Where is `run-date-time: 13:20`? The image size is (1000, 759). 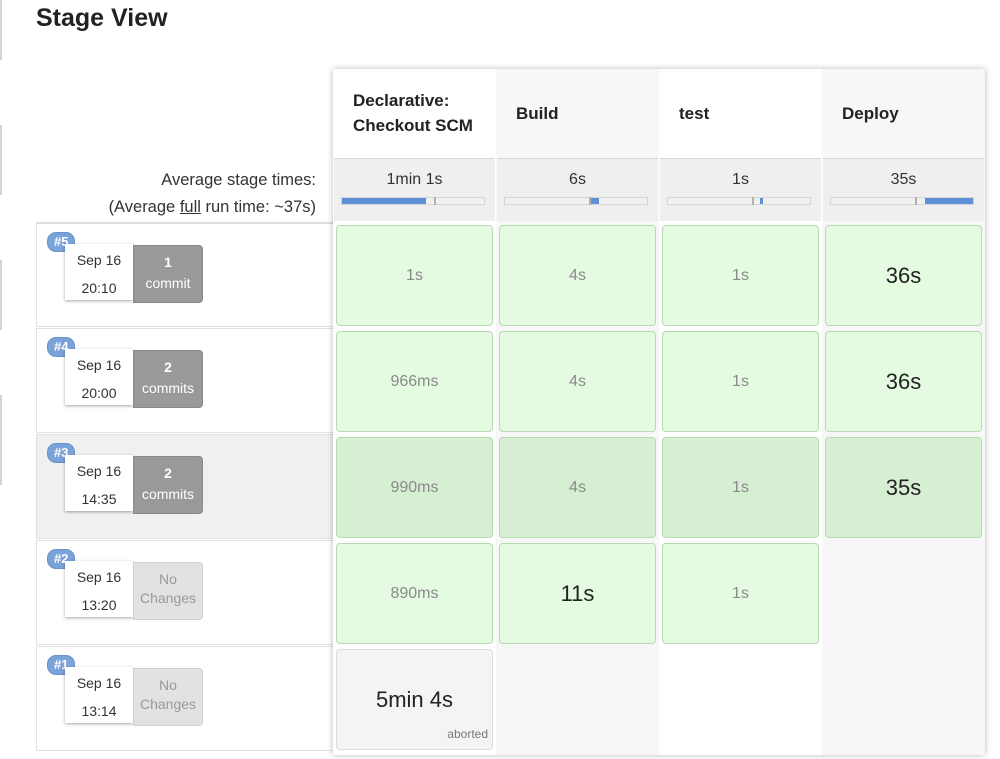
run-date-time: 13:20 is located at coordinates (99, 605).